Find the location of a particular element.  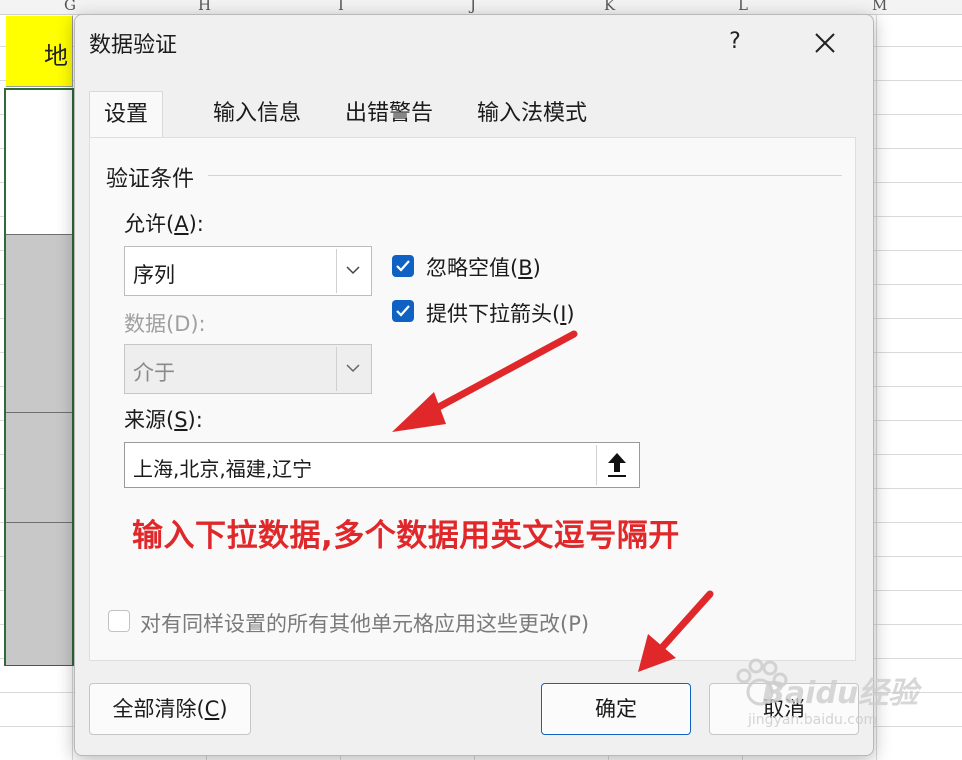

column-header-g: G is located at coordinates (70, 7).